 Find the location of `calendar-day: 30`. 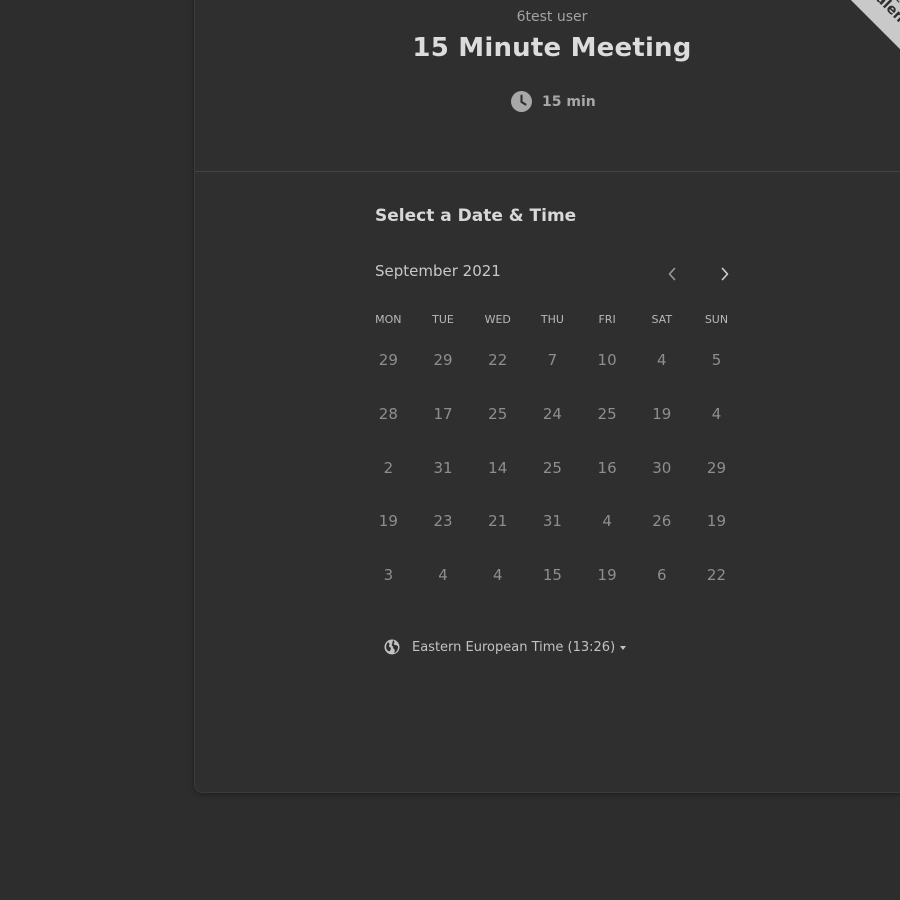

calendar-day: 30 is located at coordinates (662, 467).